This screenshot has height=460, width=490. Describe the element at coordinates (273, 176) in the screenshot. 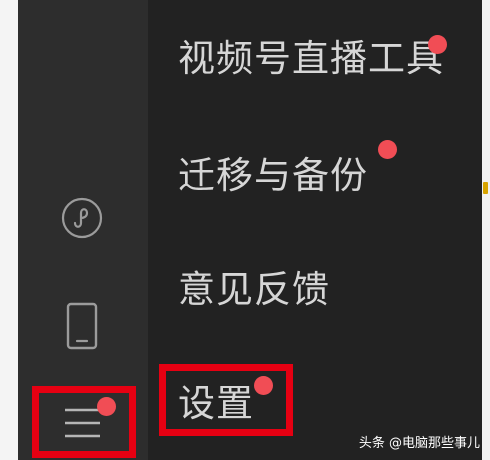

I see `menu-item-migrate-backup: 迁移与备份` at that location.